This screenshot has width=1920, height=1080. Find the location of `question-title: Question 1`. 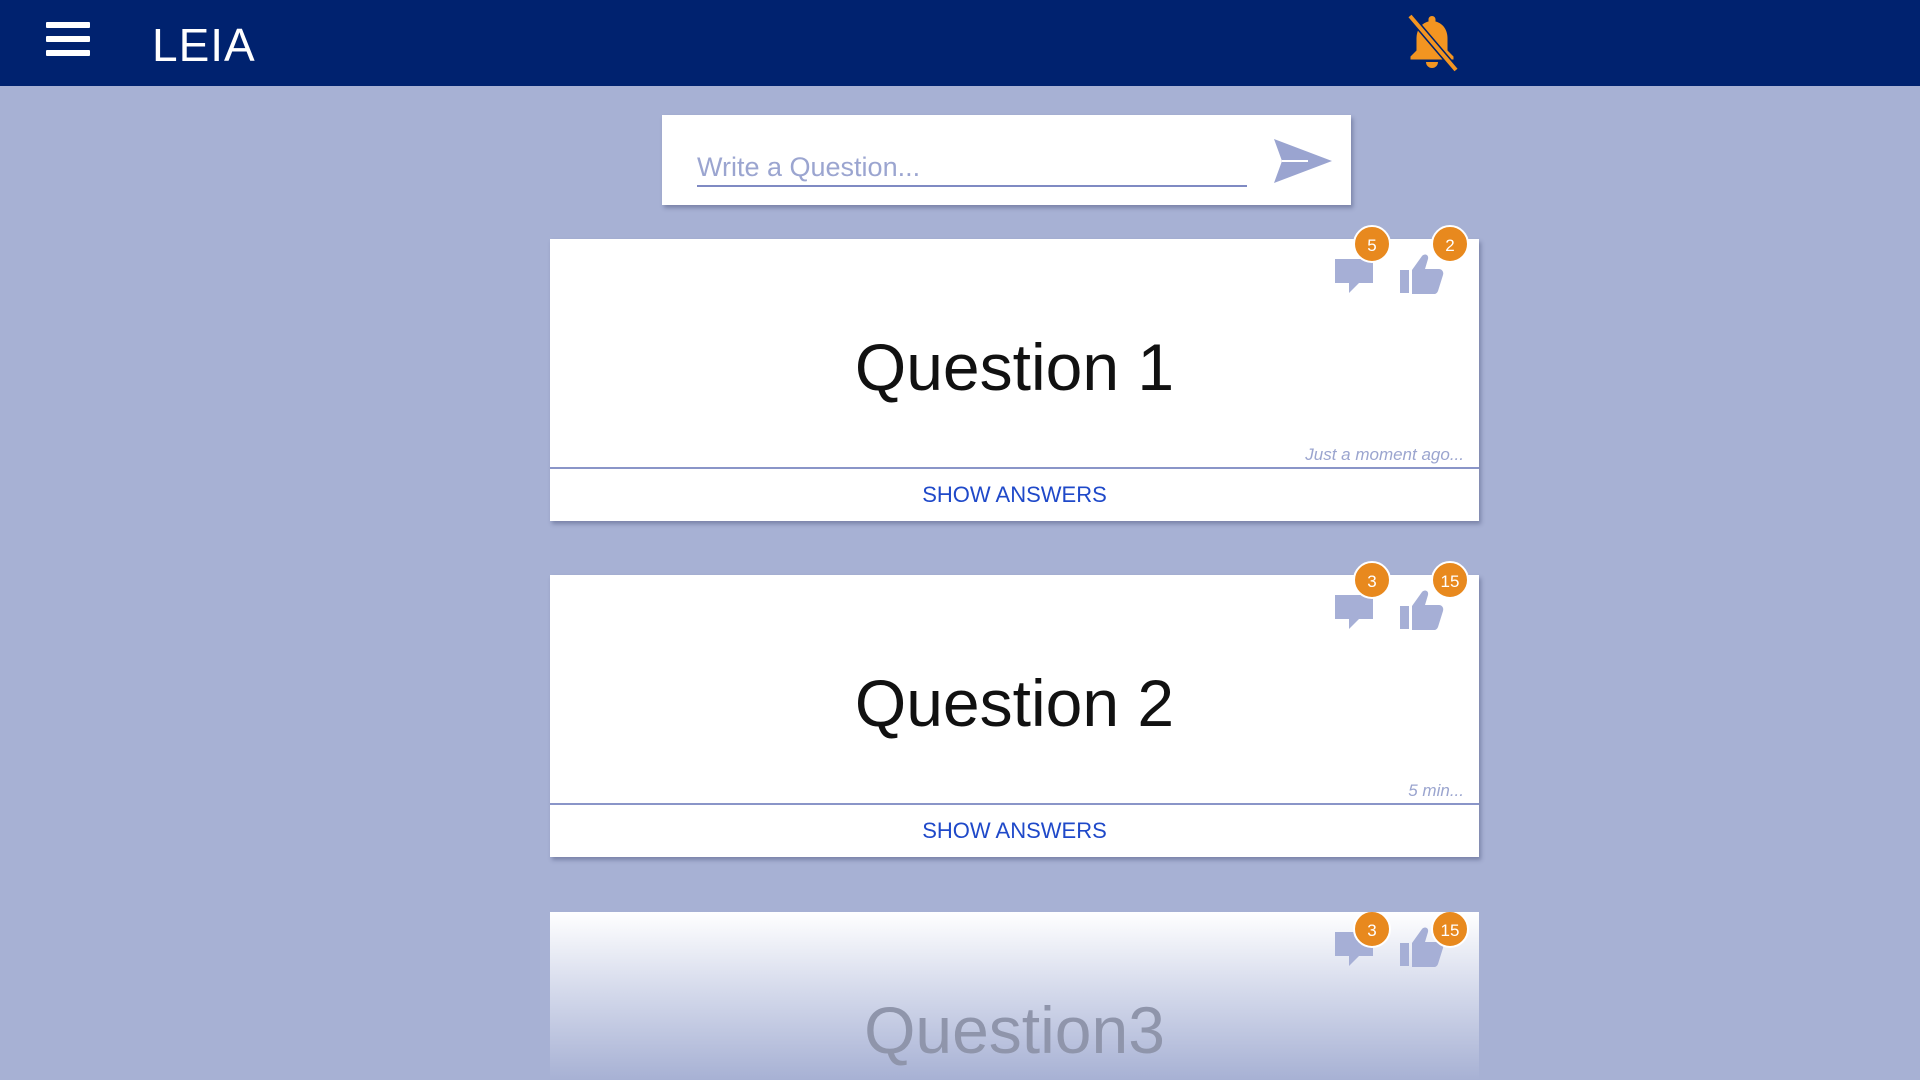

question-title: Question 1 is located at coordinates (1014, 367).